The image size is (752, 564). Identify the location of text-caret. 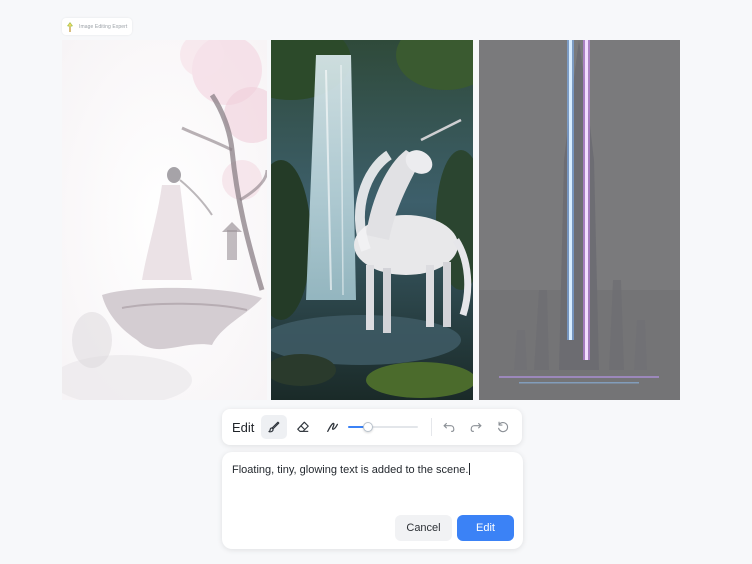
(470, 469).